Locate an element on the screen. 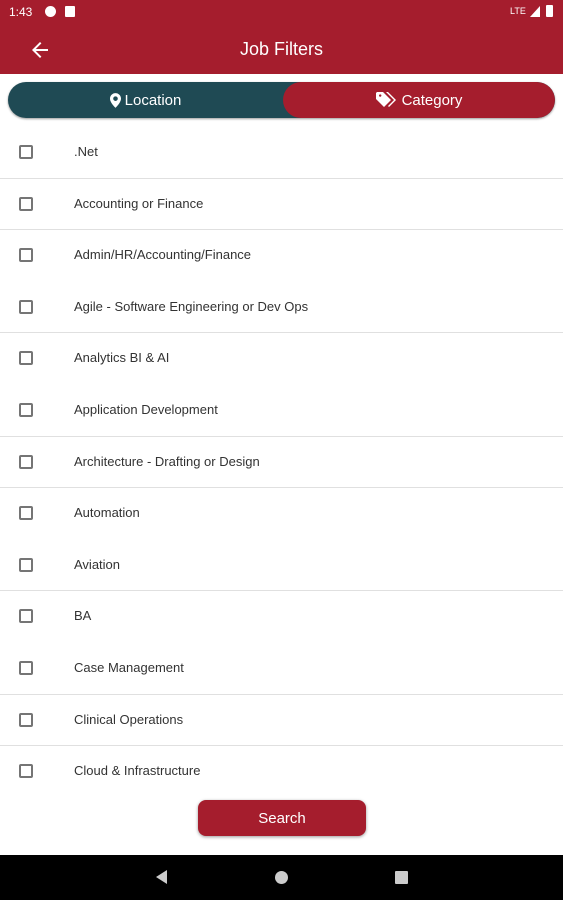  category-row: Cloud & Infrastructure is located at coordinates (281, 772).